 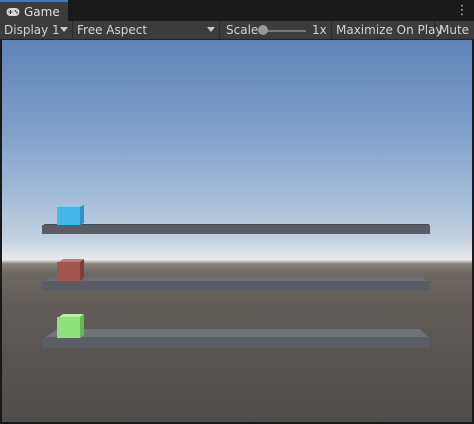 What do you see at coordinates (236, 284) in the screenshot?
I see `platform-middle` at bounding box center [236, 284].